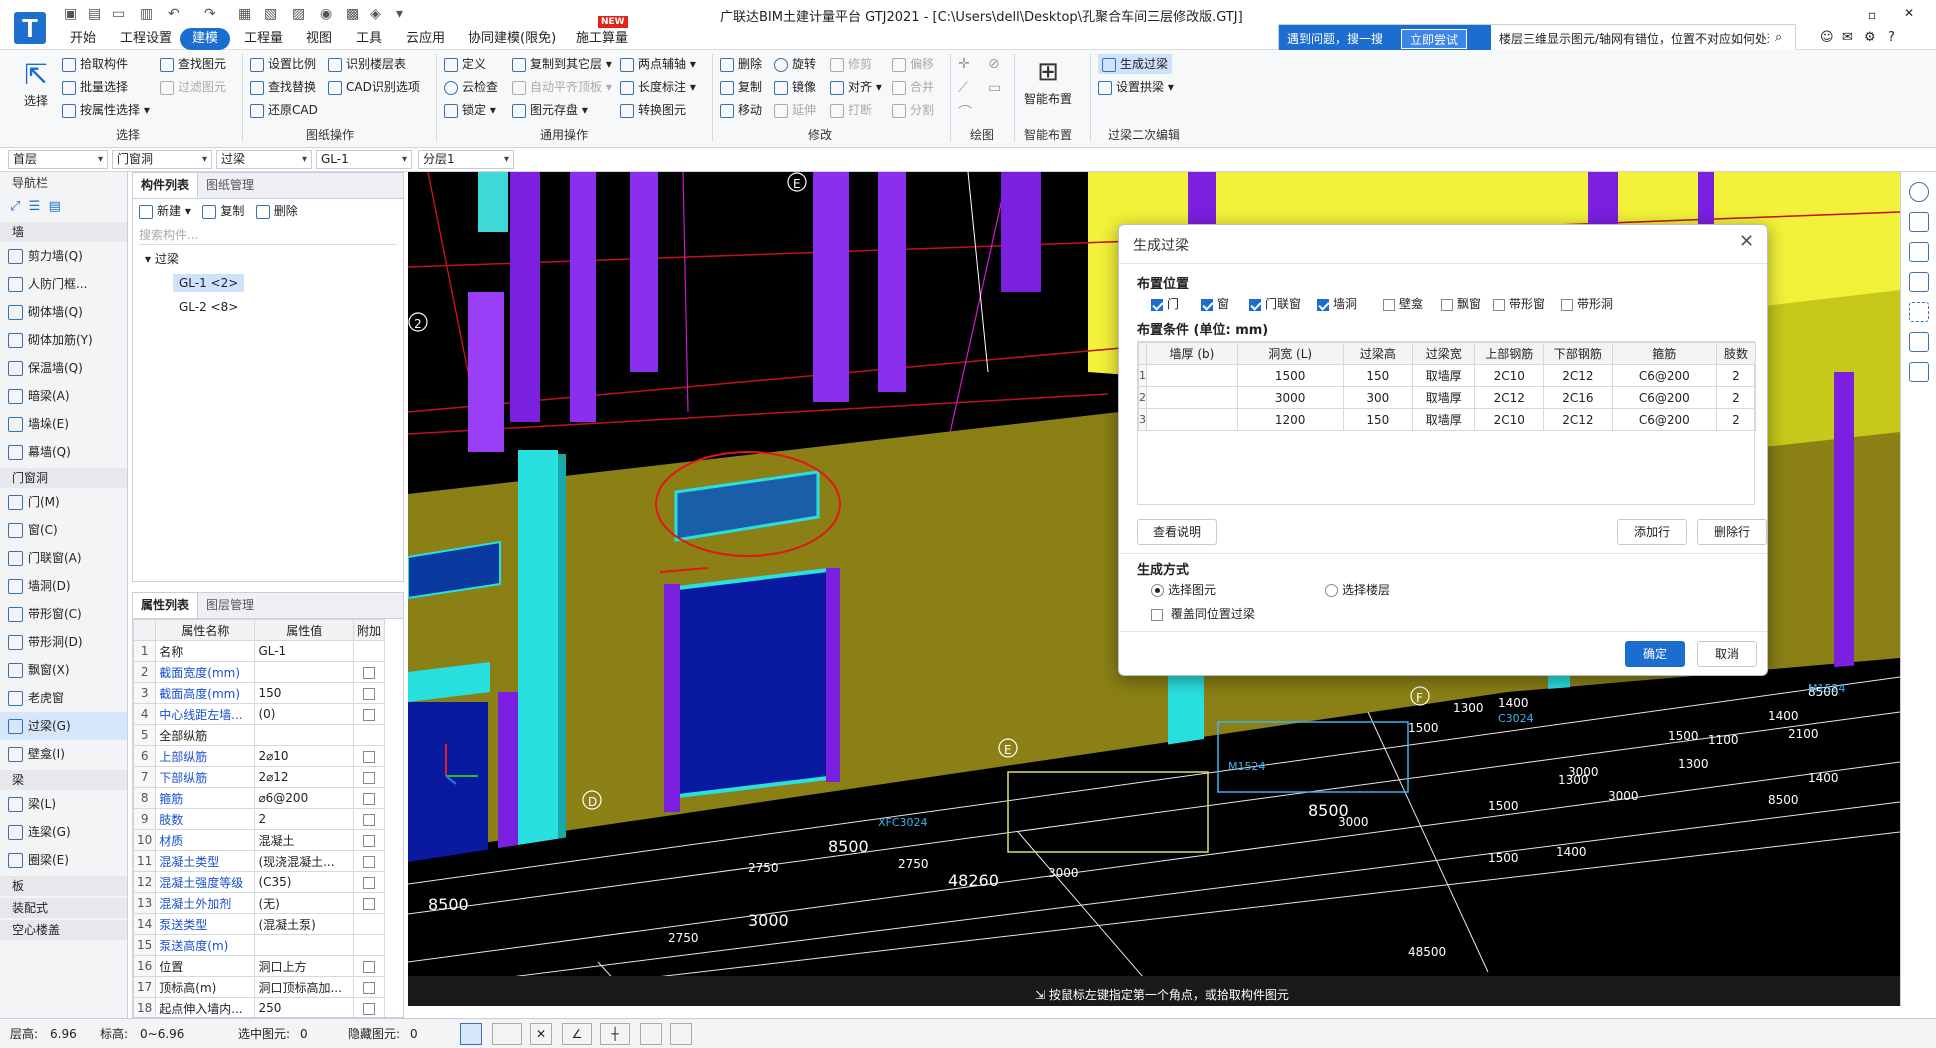 The height and width of the screenshot is (1048, 1936). Describe the element at coordinates (1847, 37) in the screenshot. I see `chat-icon: ✉` at that location.